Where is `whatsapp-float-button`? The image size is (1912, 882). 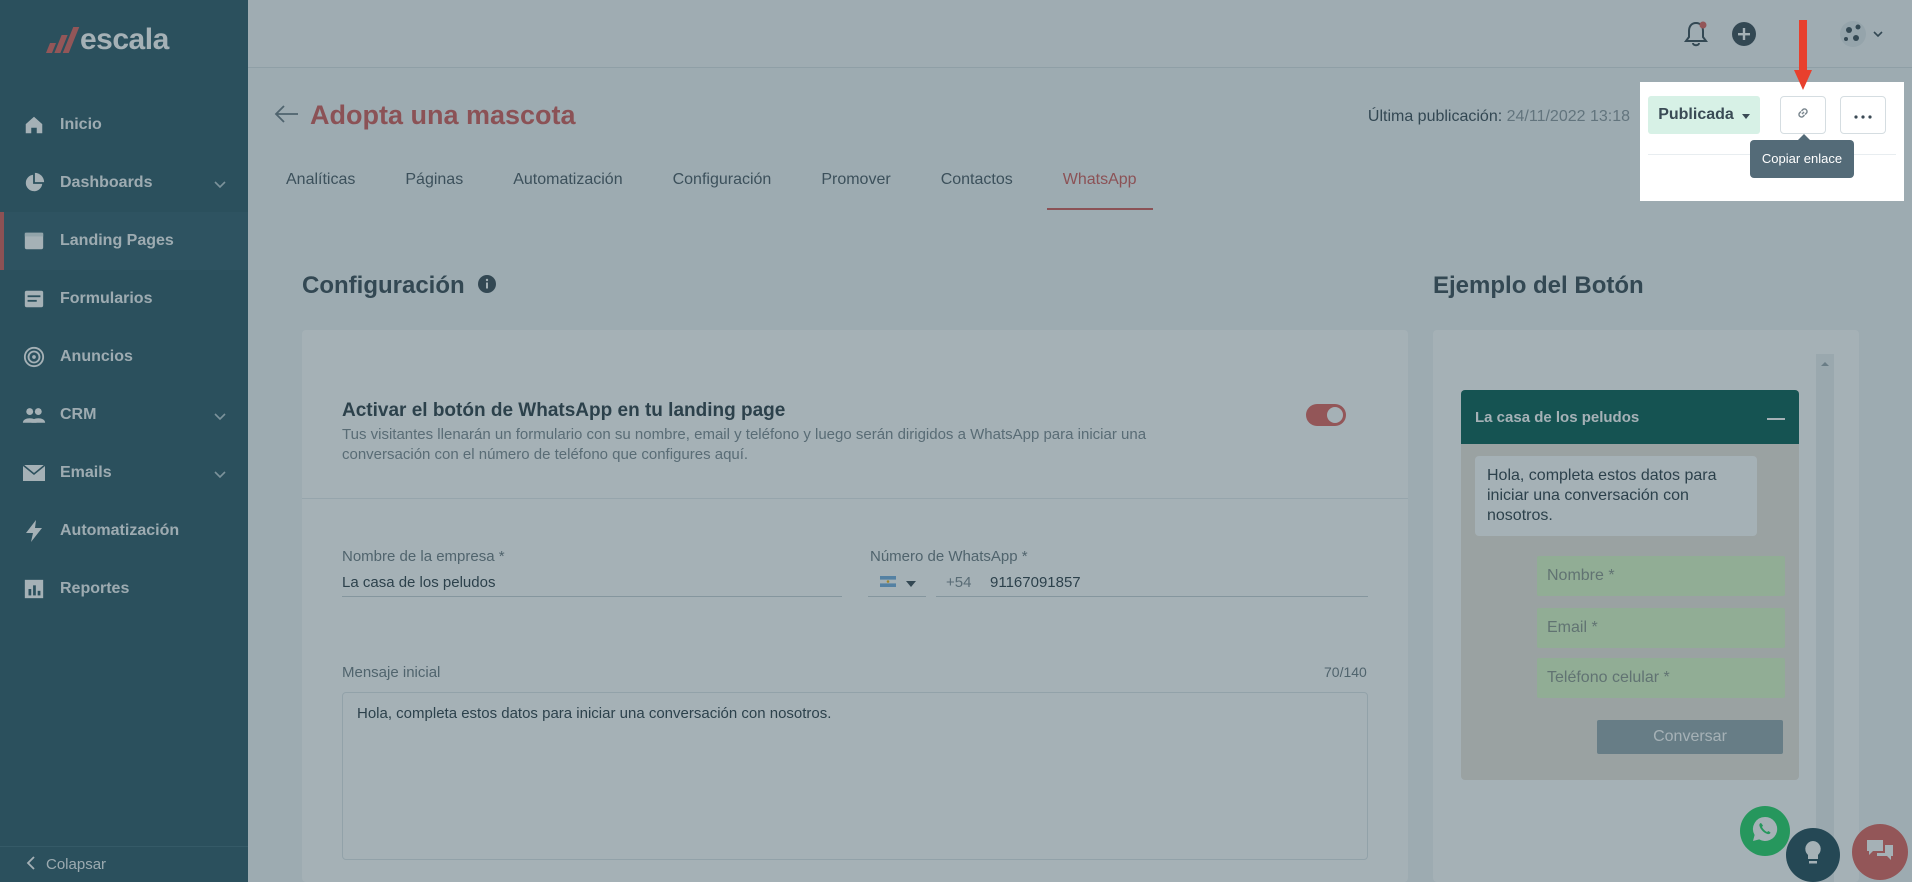 whatsapp-float-button is located at coordinates (1765, 831).